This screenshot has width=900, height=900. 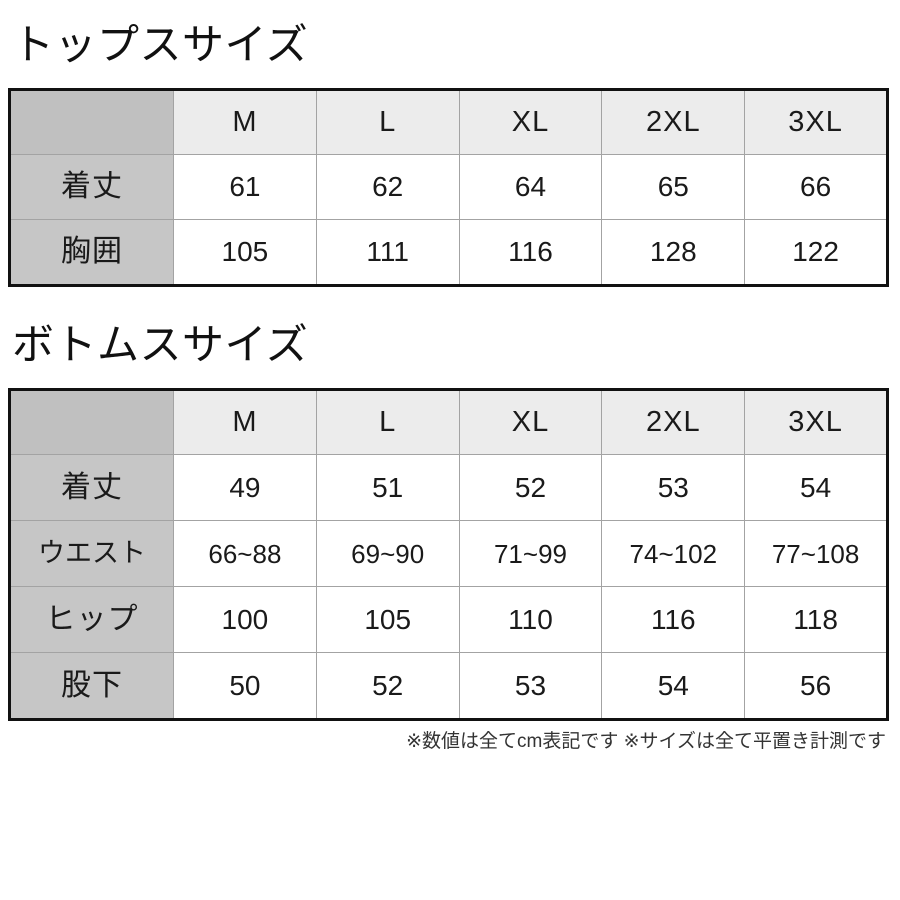 I want to click on tops-row-label-chest: 胸囲, so click(x=91, y=252).